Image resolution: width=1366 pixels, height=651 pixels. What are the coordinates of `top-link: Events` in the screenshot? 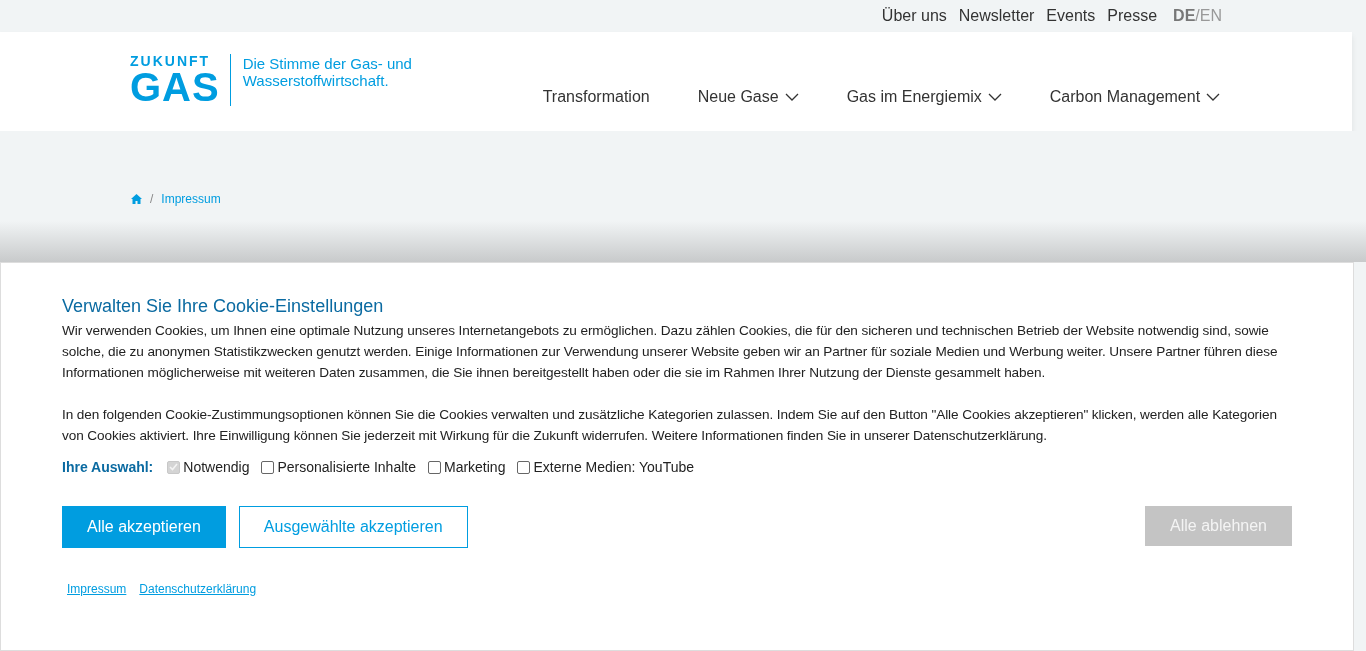 It's located at (1071, 16).